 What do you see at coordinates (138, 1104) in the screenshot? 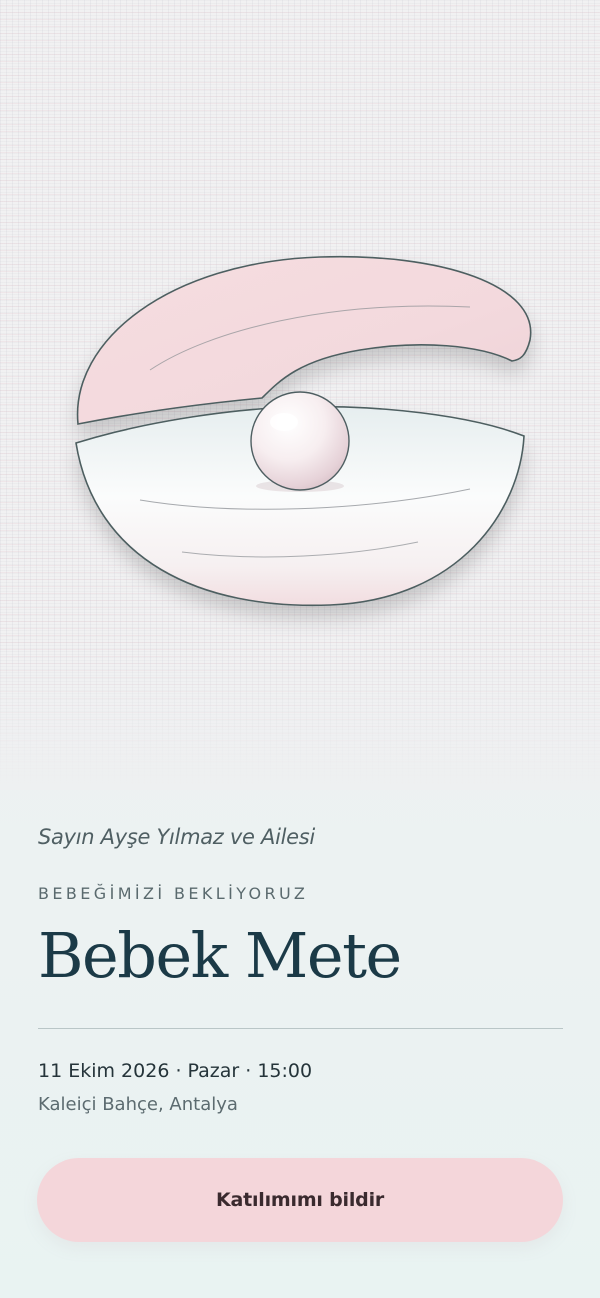
I see `event-venue: Kaleiçi Bahçe, Antalya` at bounding box center [138, 1104].